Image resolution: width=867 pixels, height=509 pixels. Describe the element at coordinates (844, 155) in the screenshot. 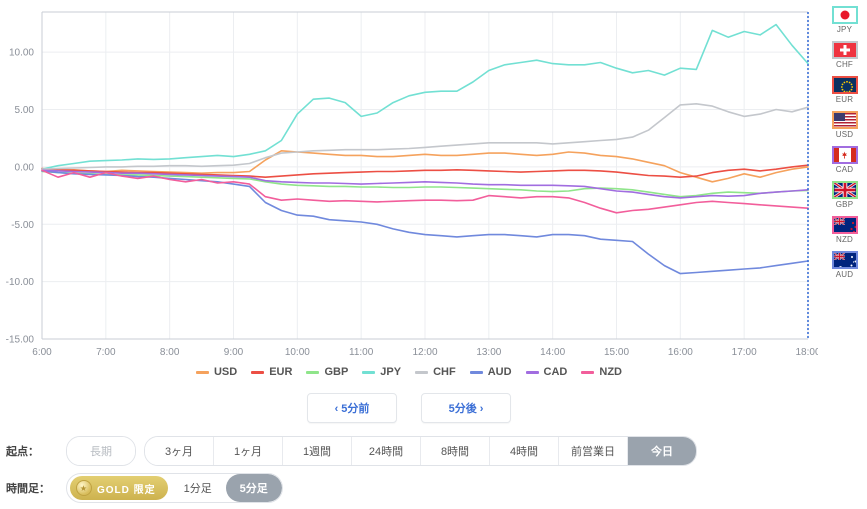

I see `flag-cad-icon` at that location.